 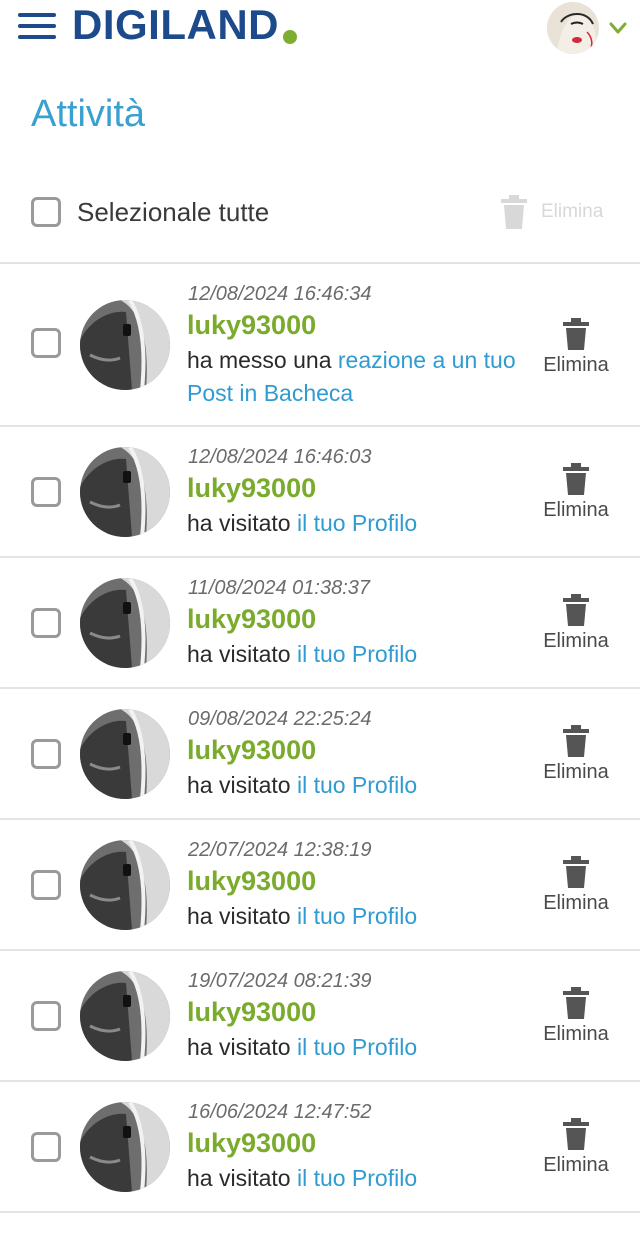 I want to click on activity-timestamp: 09/08/2024 22:25:24, so click(x=280, y=719).